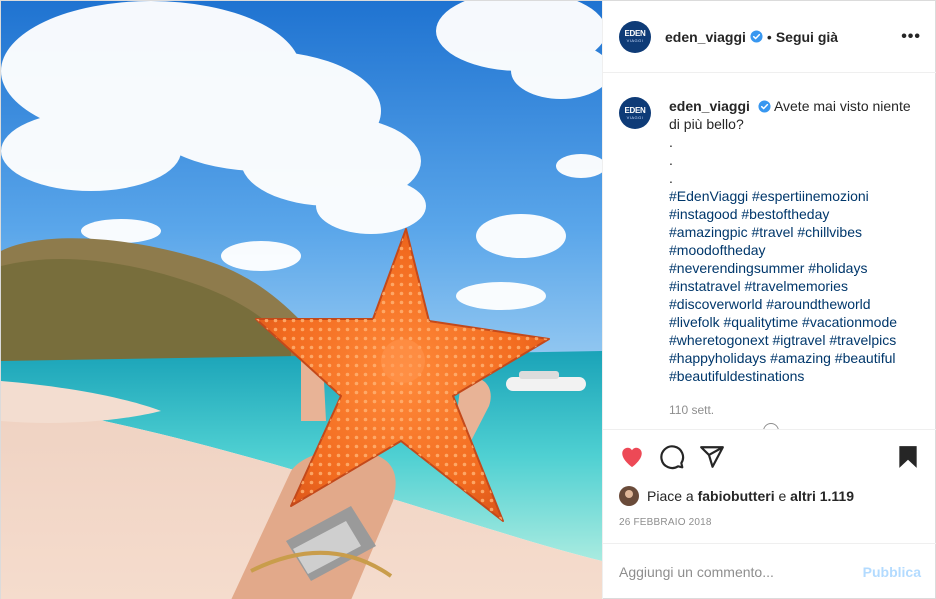  Describe the element at coordinates (756, 36) in the screenshot. I see `verified-icon` at that location.